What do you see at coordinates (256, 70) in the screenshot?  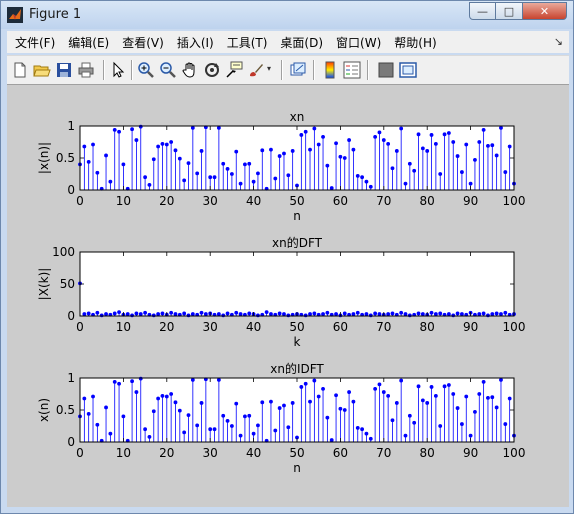 I see `brush-icon` at bounding box center [256, 70].